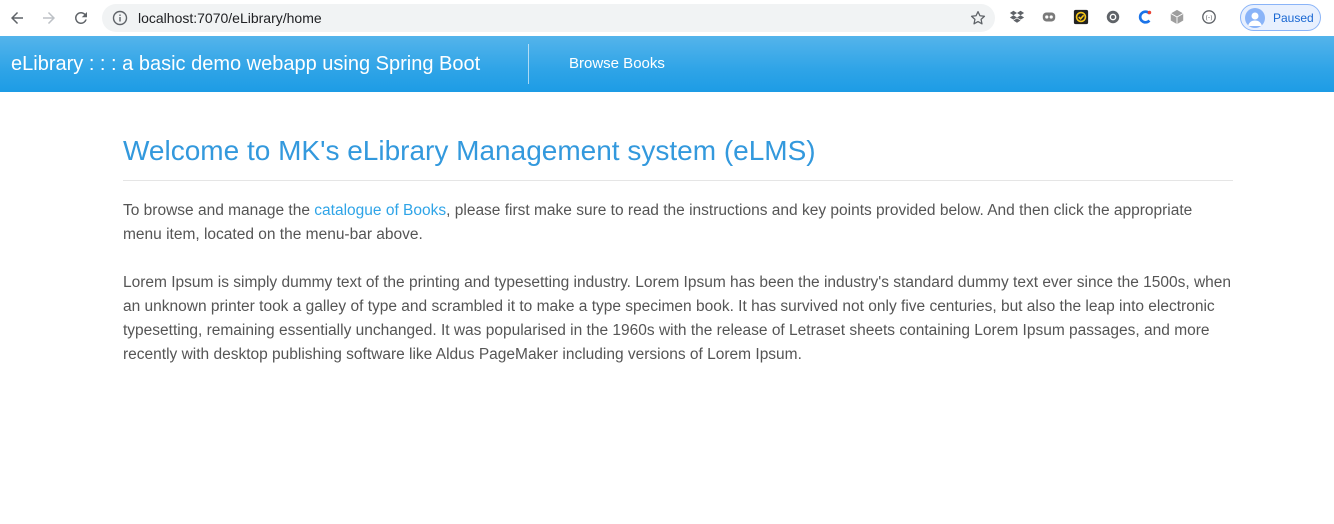  I want to click on profile-button: Paused, so click(1280, 17).